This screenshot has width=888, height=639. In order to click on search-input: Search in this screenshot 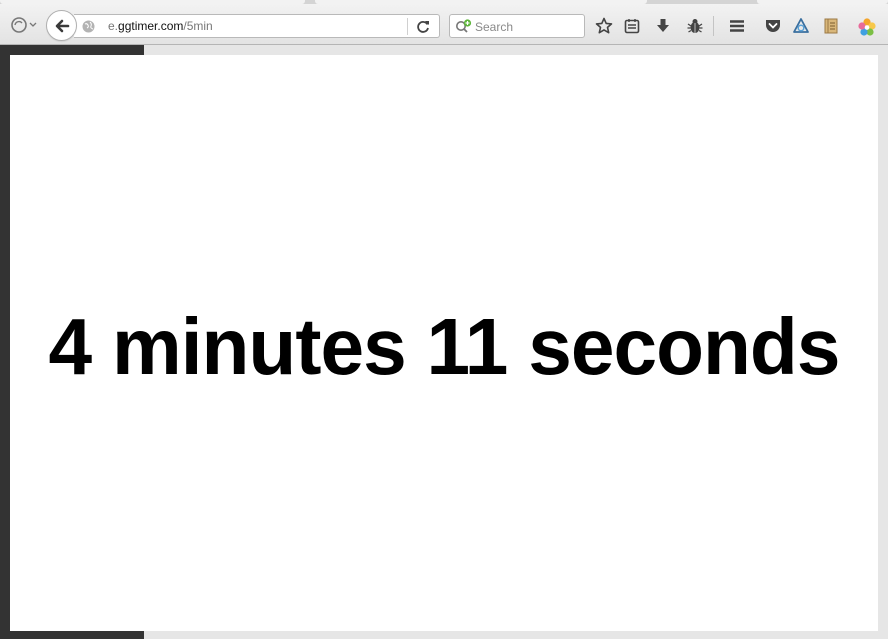, I will do `click(494, 27)`.